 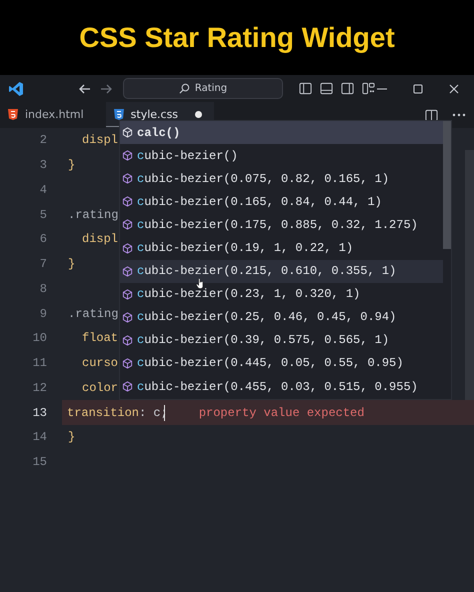 What do you see at coordinates (368, 88) in the screenshot?
I see `layout-grid-icon` at bounding box center [368, 88].